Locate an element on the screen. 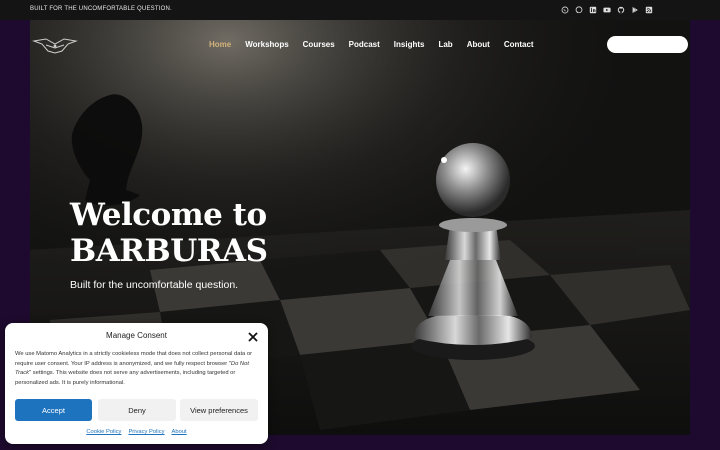  top-bar: BUILT FOR THE UNCOMFORTABLE QUESTION. is located at coordinates (360, 10).